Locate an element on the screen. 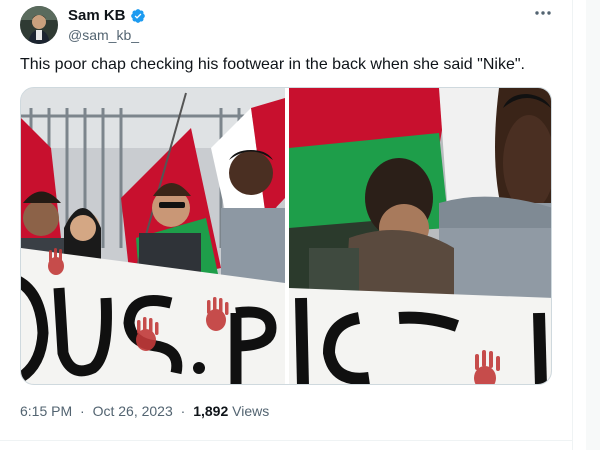 The width and height of the screenshot is (600, 450). more-options-button is located at coordinates (543, 13).